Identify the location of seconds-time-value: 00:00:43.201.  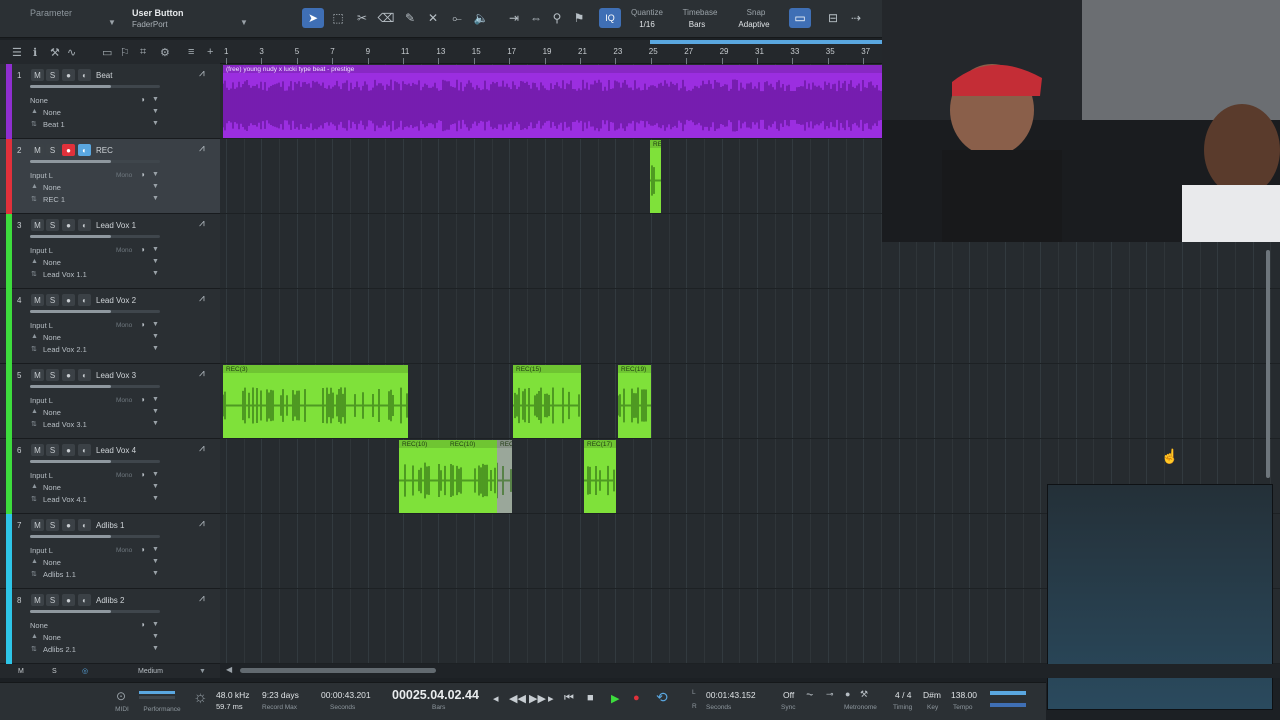
(346, 695).